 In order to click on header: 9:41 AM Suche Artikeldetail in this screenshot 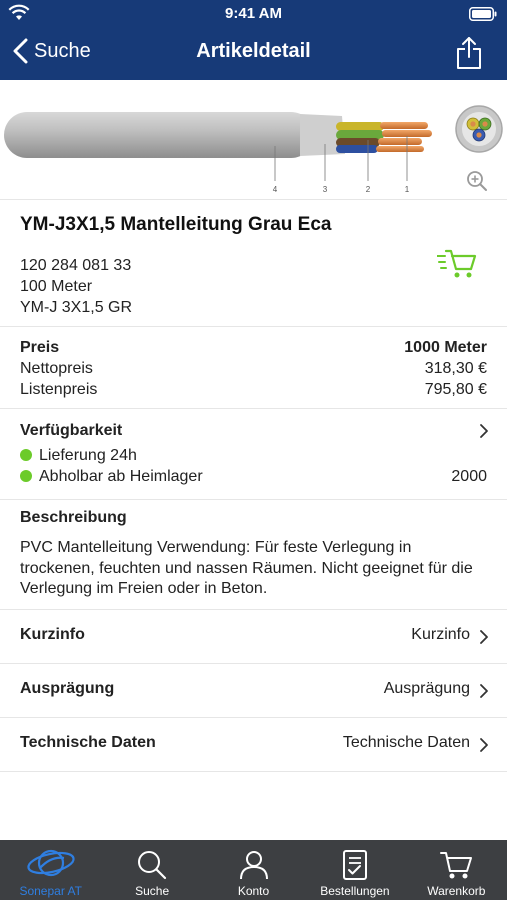, I will do `click(253, 40)`.